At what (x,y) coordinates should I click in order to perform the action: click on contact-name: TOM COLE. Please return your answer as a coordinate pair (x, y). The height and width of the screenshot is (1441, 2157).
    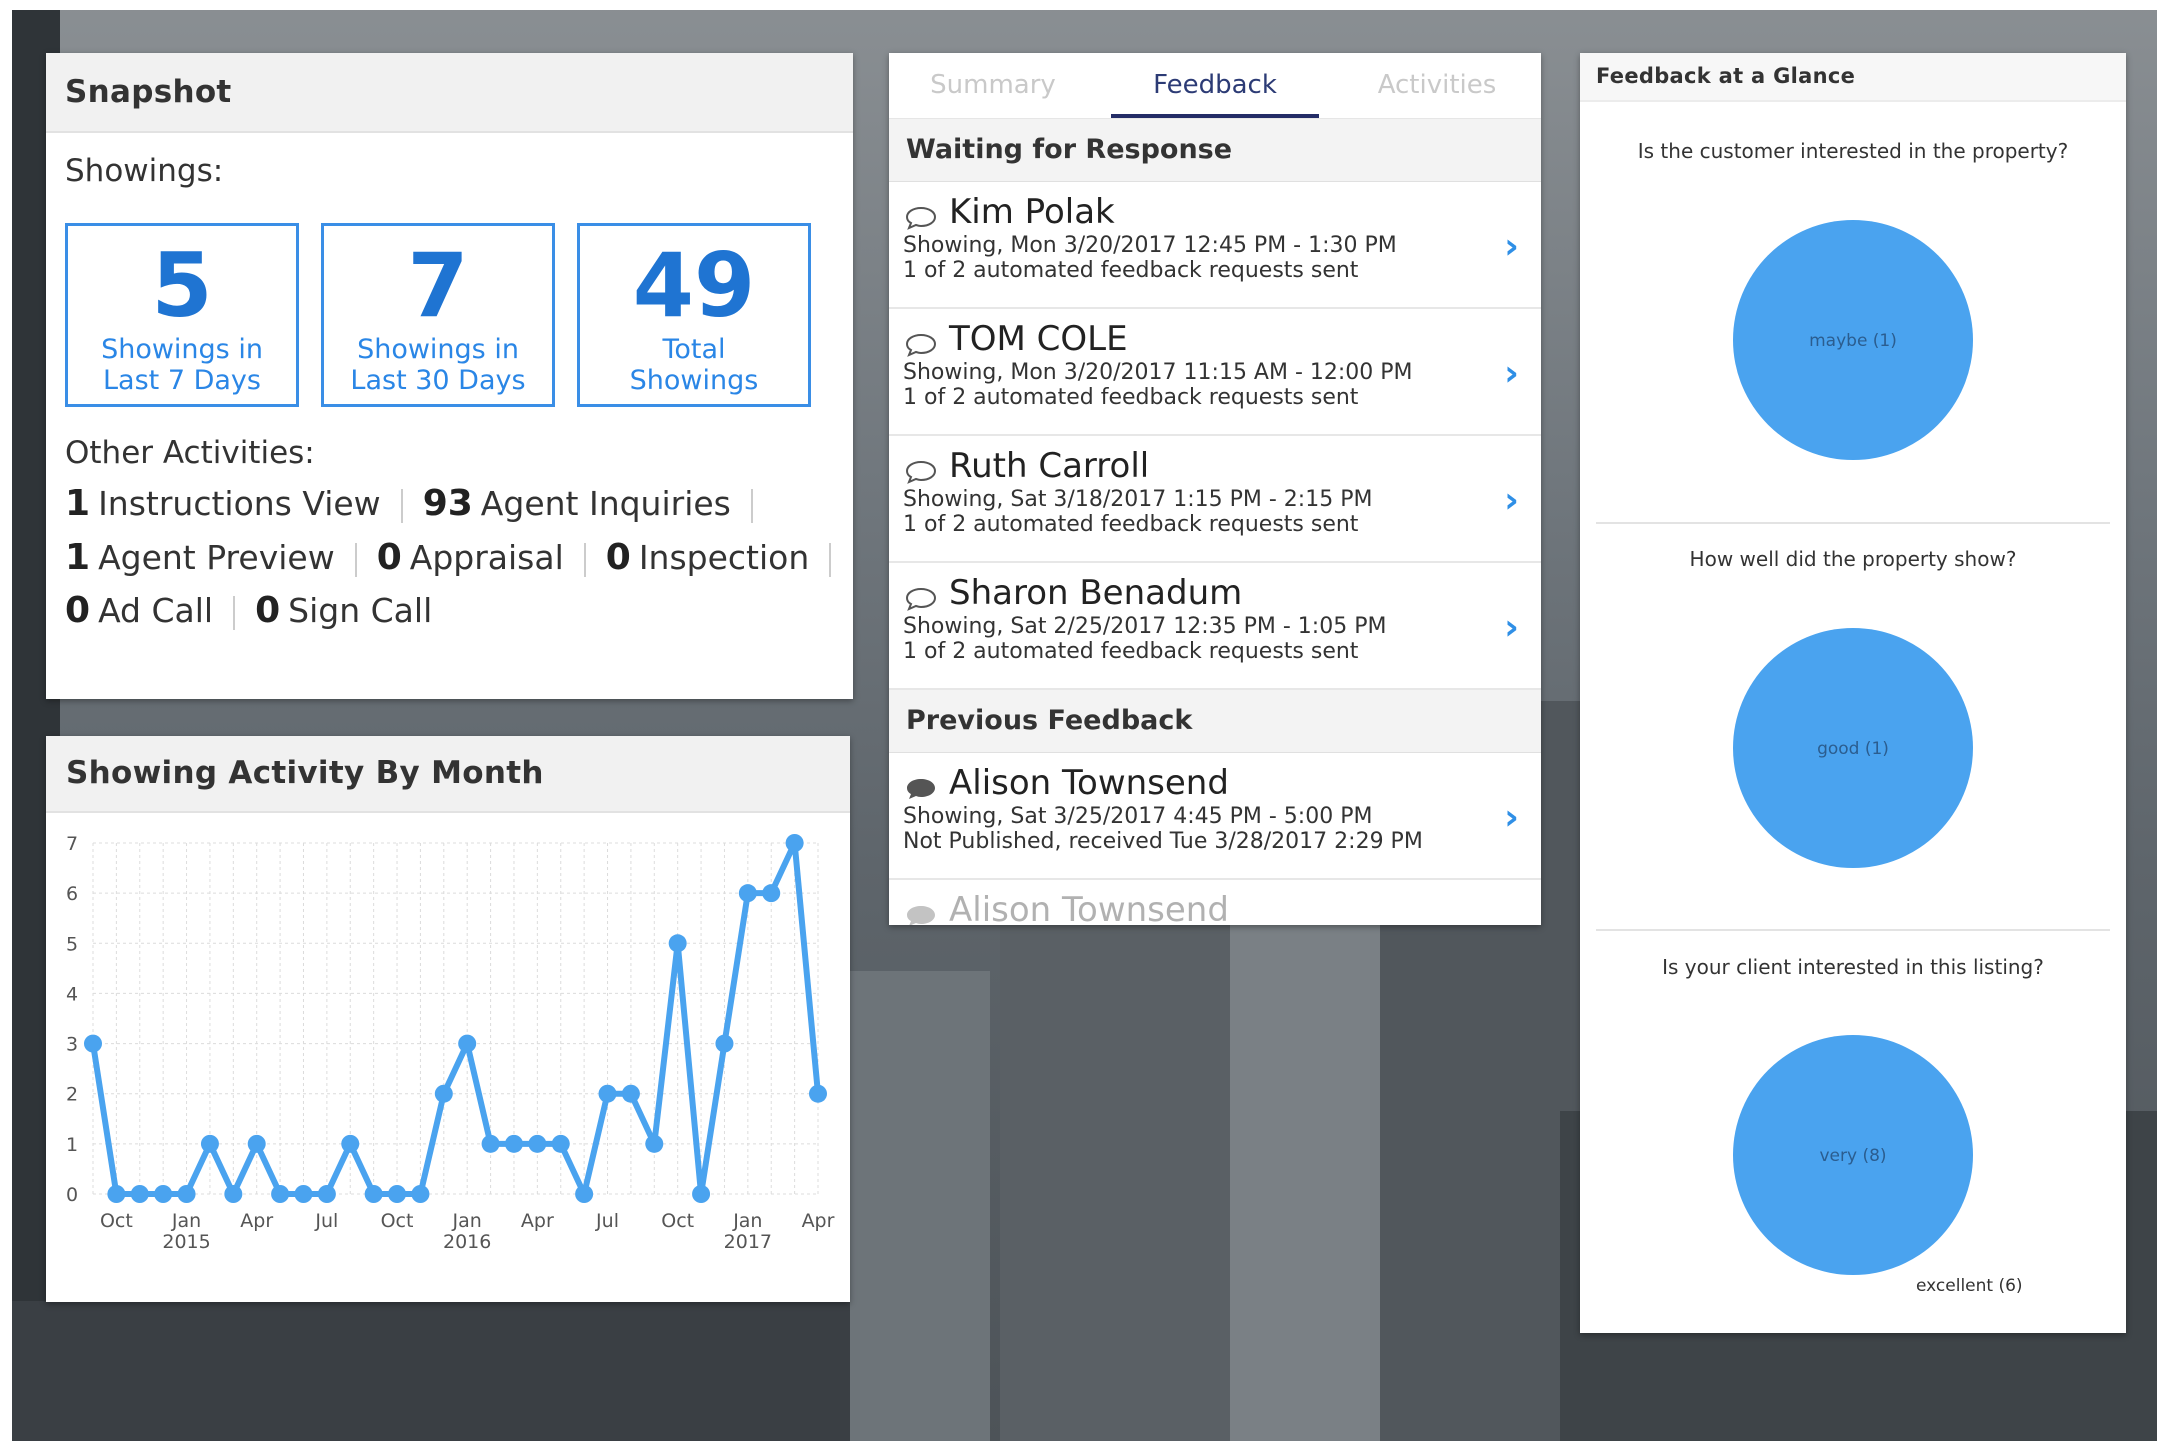
    Looking at the image, I should click on (1038, 339).